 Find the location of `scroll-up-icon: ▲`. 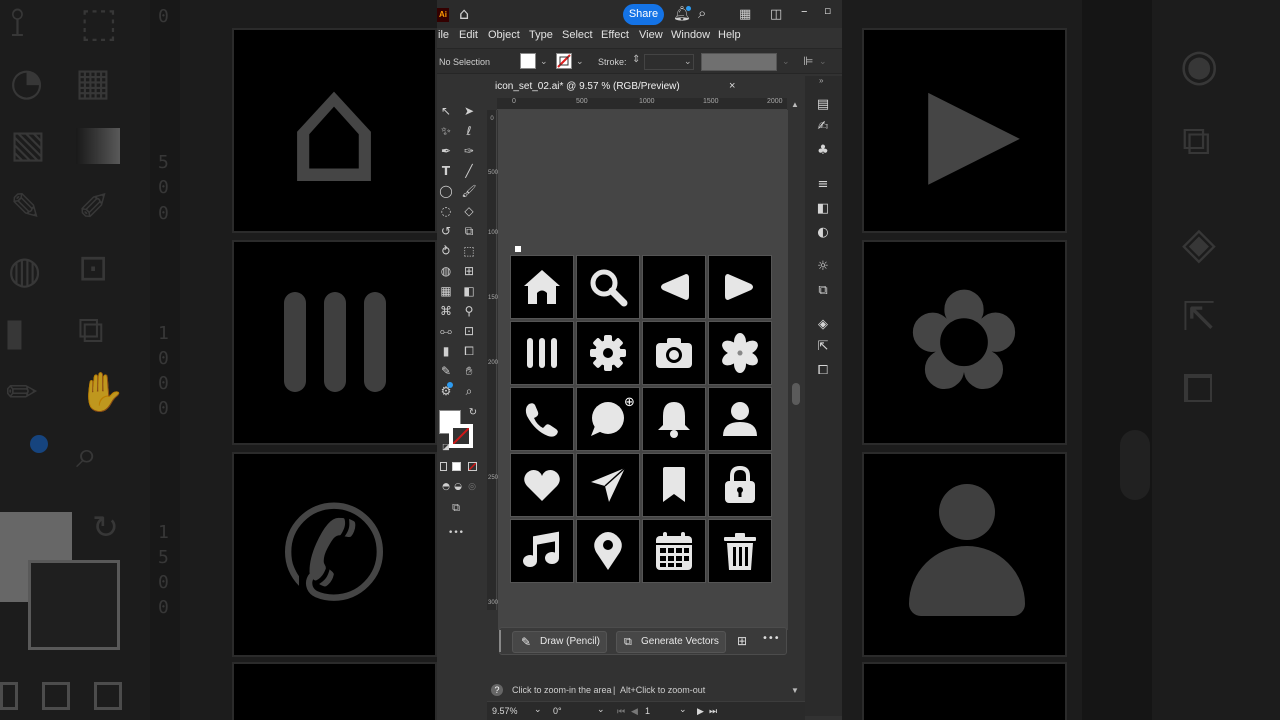

scroll-up-icon: ▲ is located at coordinates (795, 104).